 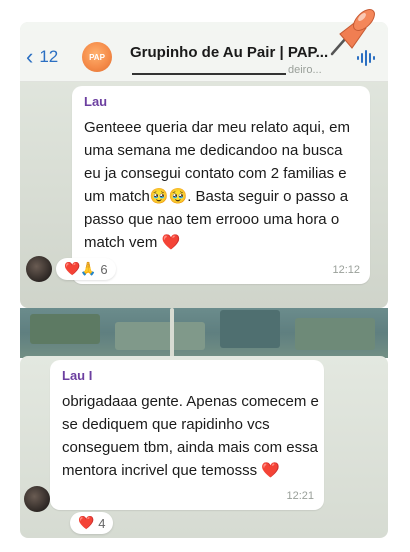 What do you see at coordinates (352, 32) in the screenshot?
I see `pushpin-icon` at bounding box center [352, 32].